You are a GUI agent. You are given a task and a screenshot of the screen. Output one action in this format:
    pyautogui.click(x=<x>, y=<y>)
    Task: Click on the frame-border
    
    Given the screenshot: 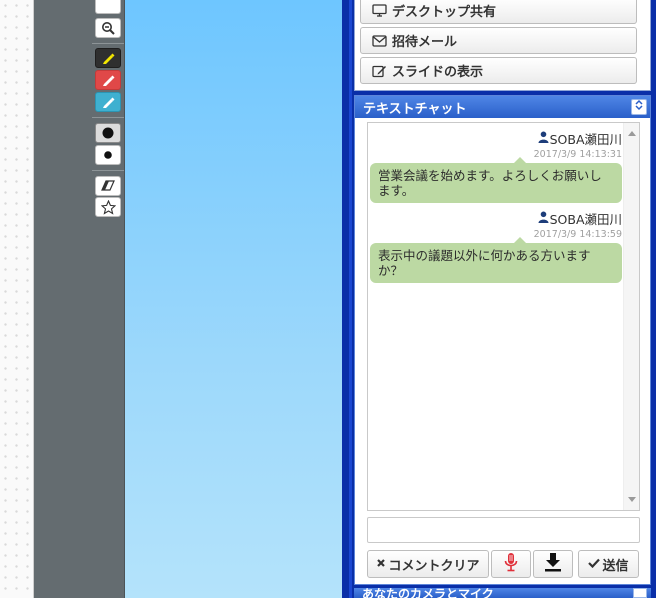 What is the action you would take?
    pyautogui.click(x=350, y=299)
    